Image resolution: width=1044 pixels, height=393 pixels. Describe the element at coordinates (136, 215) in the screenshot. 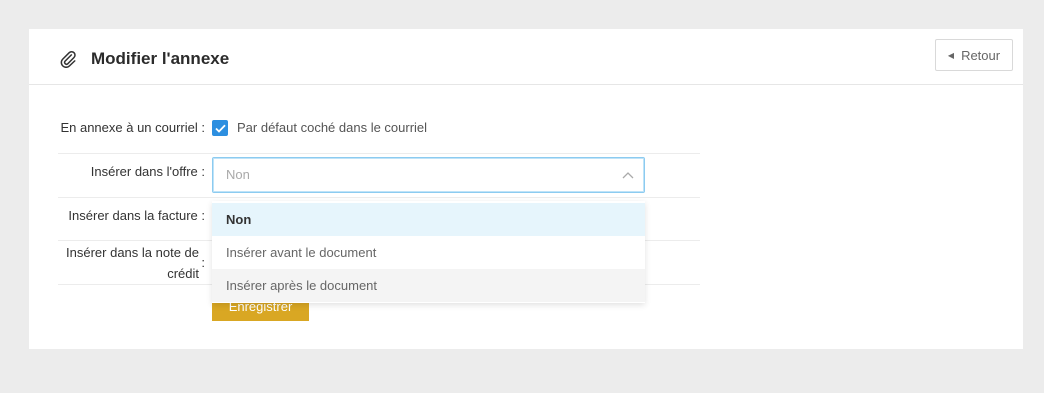

I see `facture-label: Insérer dans la facture :` at that location.